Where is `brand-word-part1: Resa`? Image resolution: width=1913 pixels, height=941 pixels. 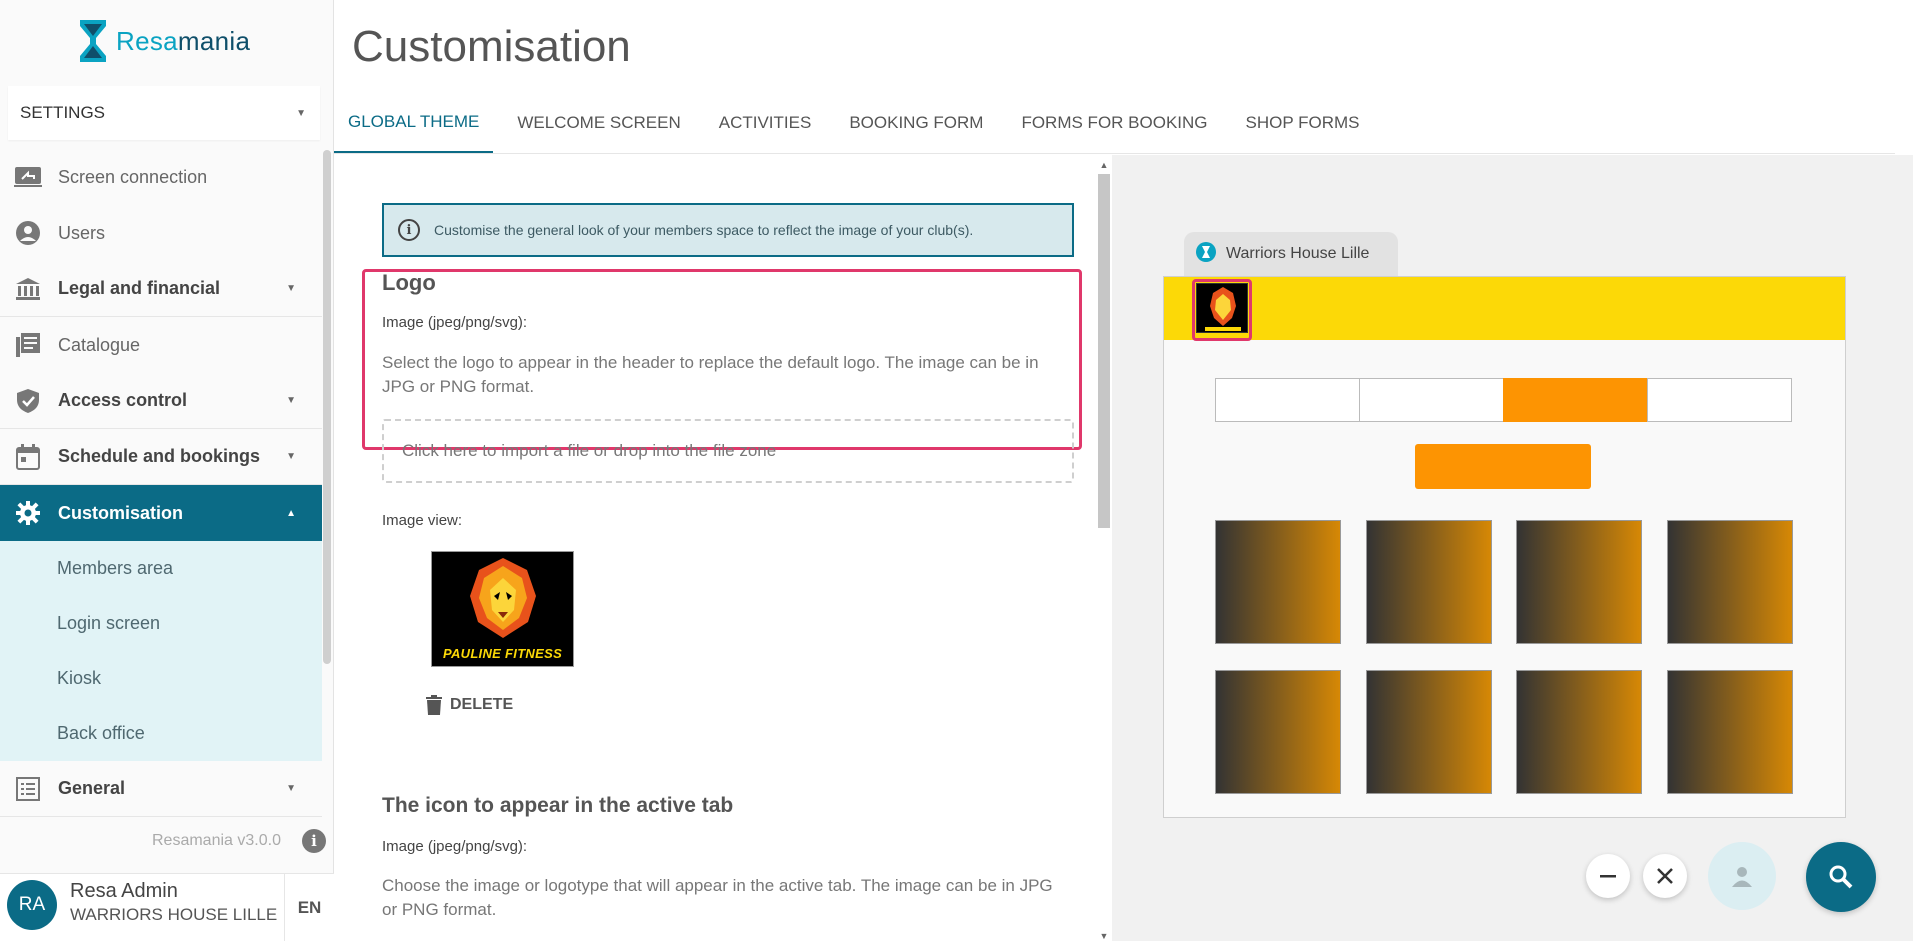 brand-word-part1: Resa is located at coordinates (147, 40).